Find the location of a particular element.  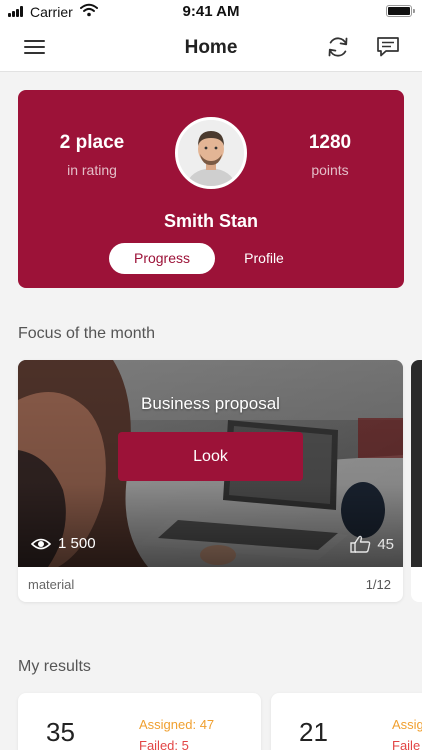

likes-count: 45 is located at coordinates (385, 544).